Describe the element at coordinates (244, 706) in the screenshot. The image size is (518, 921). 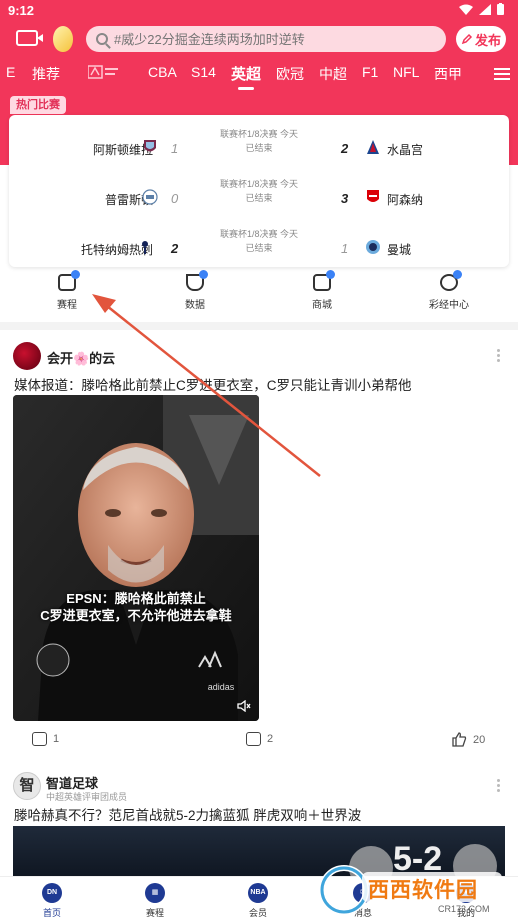
I see `mute-icon` at that location.